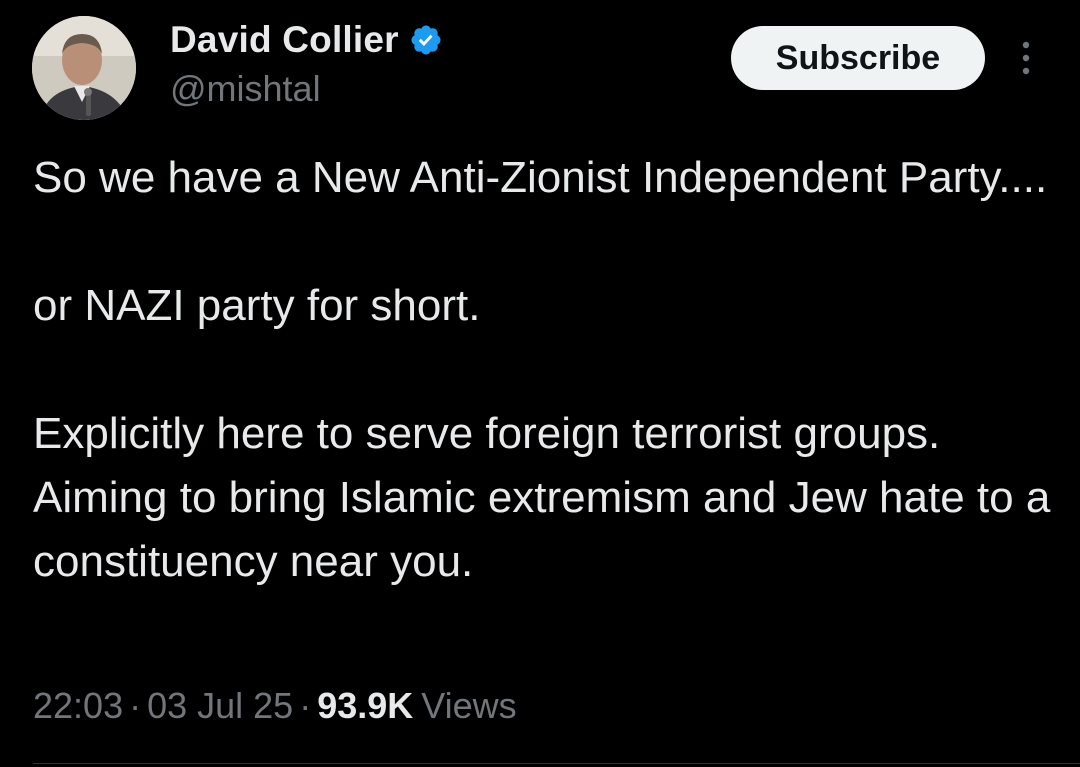  Describe the element at coordinates (858, 58) in the screenshot. I see `subscribe-button: Subscribe` at that location.